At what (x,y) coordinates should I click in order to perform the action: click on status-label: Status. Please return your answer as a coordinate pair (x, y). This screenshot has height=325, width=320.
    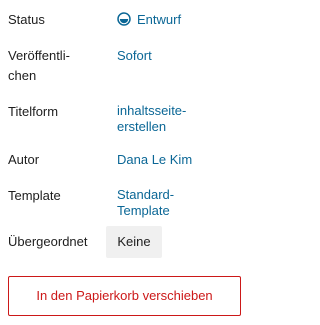
    Looking at the image, I should click on (26, 19).